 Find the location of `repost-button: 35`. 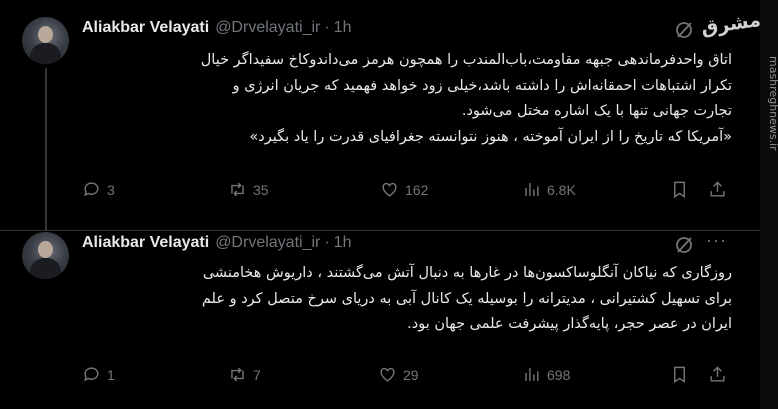

repost-button: 35 is located at coordinates (248, 189).